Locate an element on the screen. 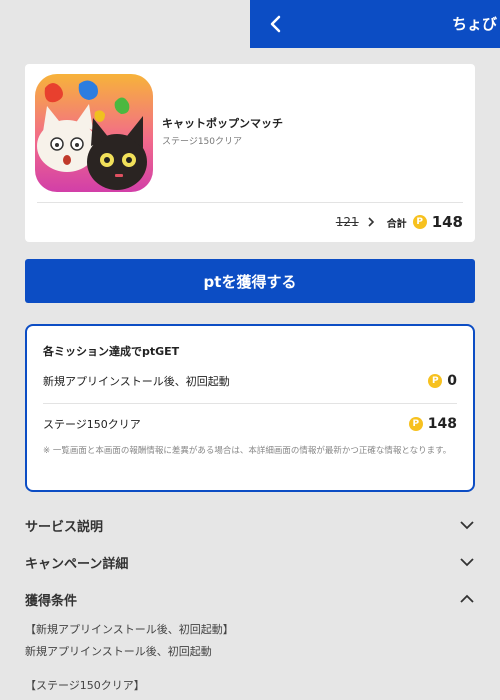 Image resolution: width=500 pixels, height=700 pixels. total-points: 148 is located at coordinates (447, 222).